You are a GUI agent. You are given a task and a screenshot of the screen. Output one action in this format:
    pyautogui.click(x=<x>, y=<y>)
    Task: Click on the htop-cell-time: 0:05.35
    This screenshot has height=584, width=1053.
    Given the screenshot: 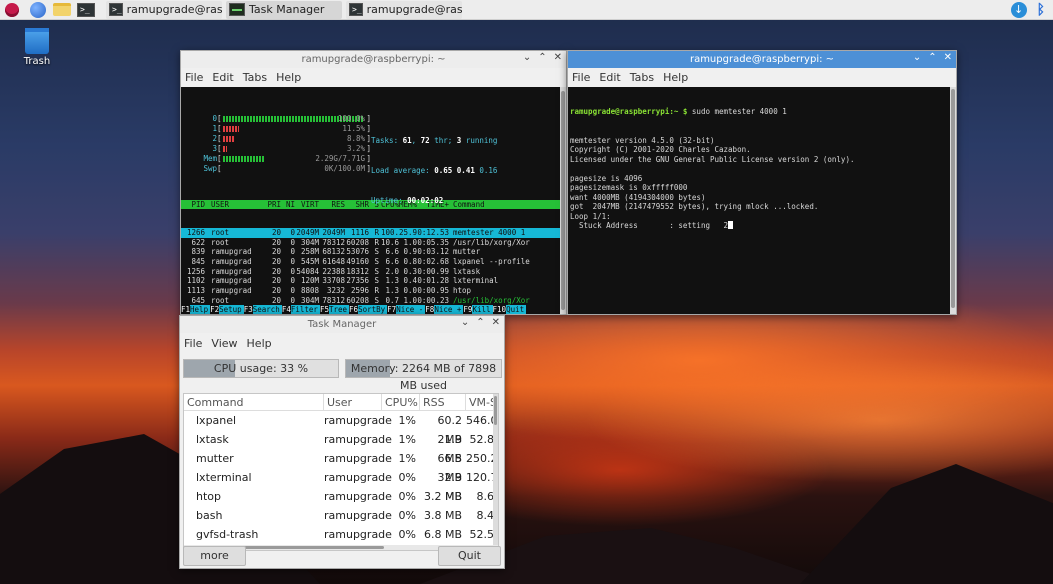 What is the action you would take?
    pyautogui.click(x=433, y=242)
    